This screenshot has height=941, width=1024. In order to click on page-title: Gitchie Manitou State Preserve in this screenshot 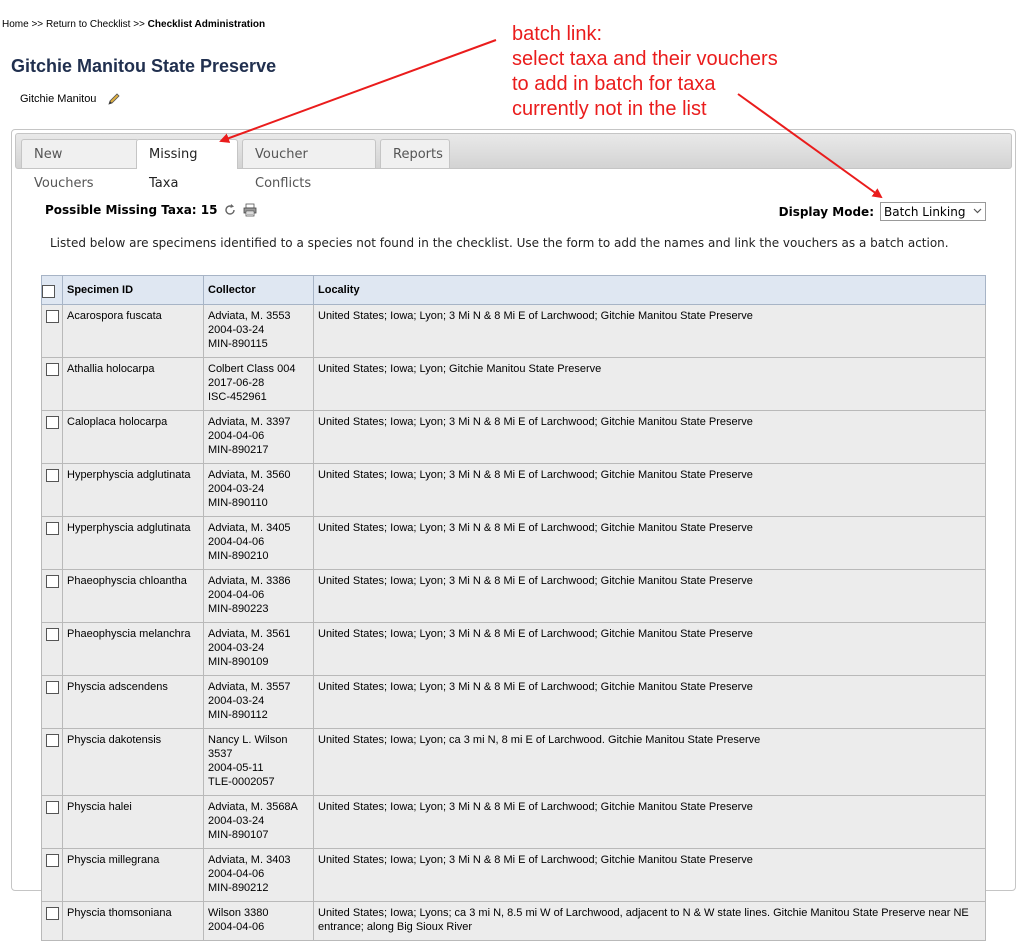, I will do `click(144, 66)`.